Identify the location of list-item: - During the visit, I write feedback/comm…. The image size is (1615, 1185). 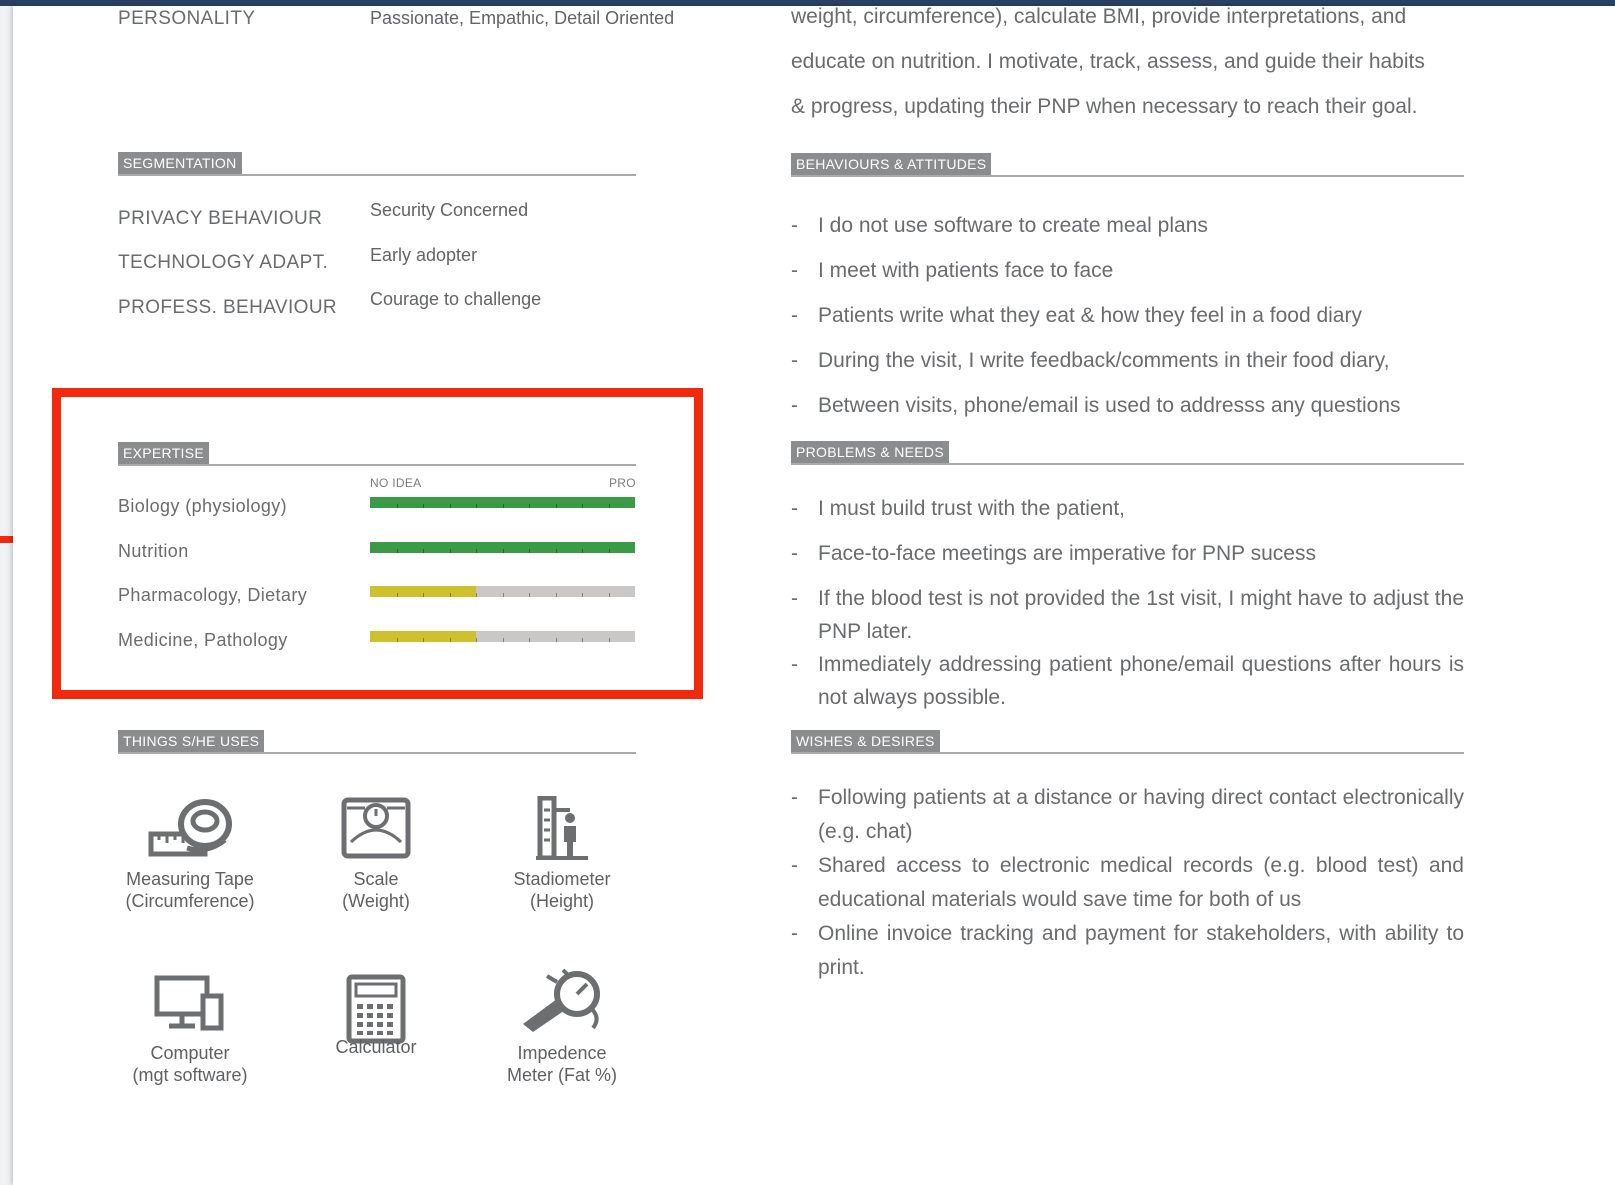
(1090, 360).